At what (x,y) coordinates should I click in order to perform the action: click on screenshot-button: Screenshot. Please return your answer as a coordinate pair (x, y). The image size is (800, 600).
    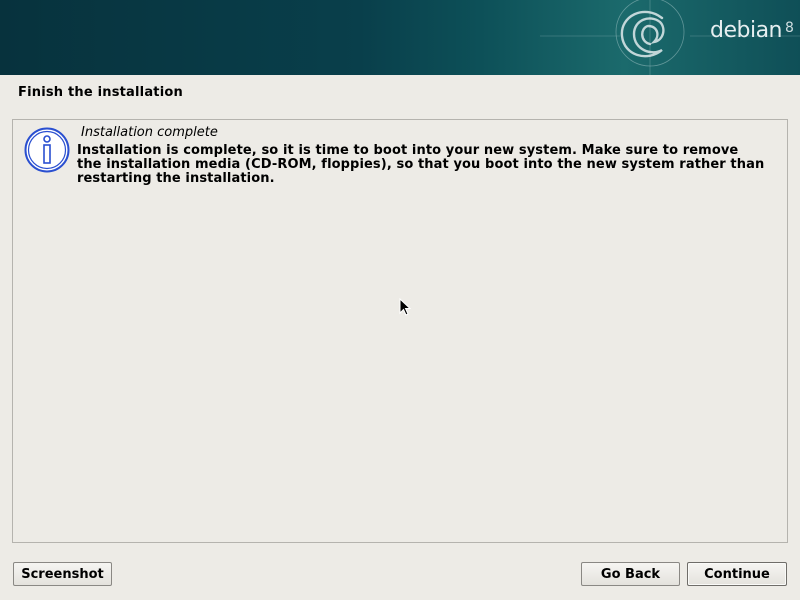
    Looking at the image, I should click on (62, 574).